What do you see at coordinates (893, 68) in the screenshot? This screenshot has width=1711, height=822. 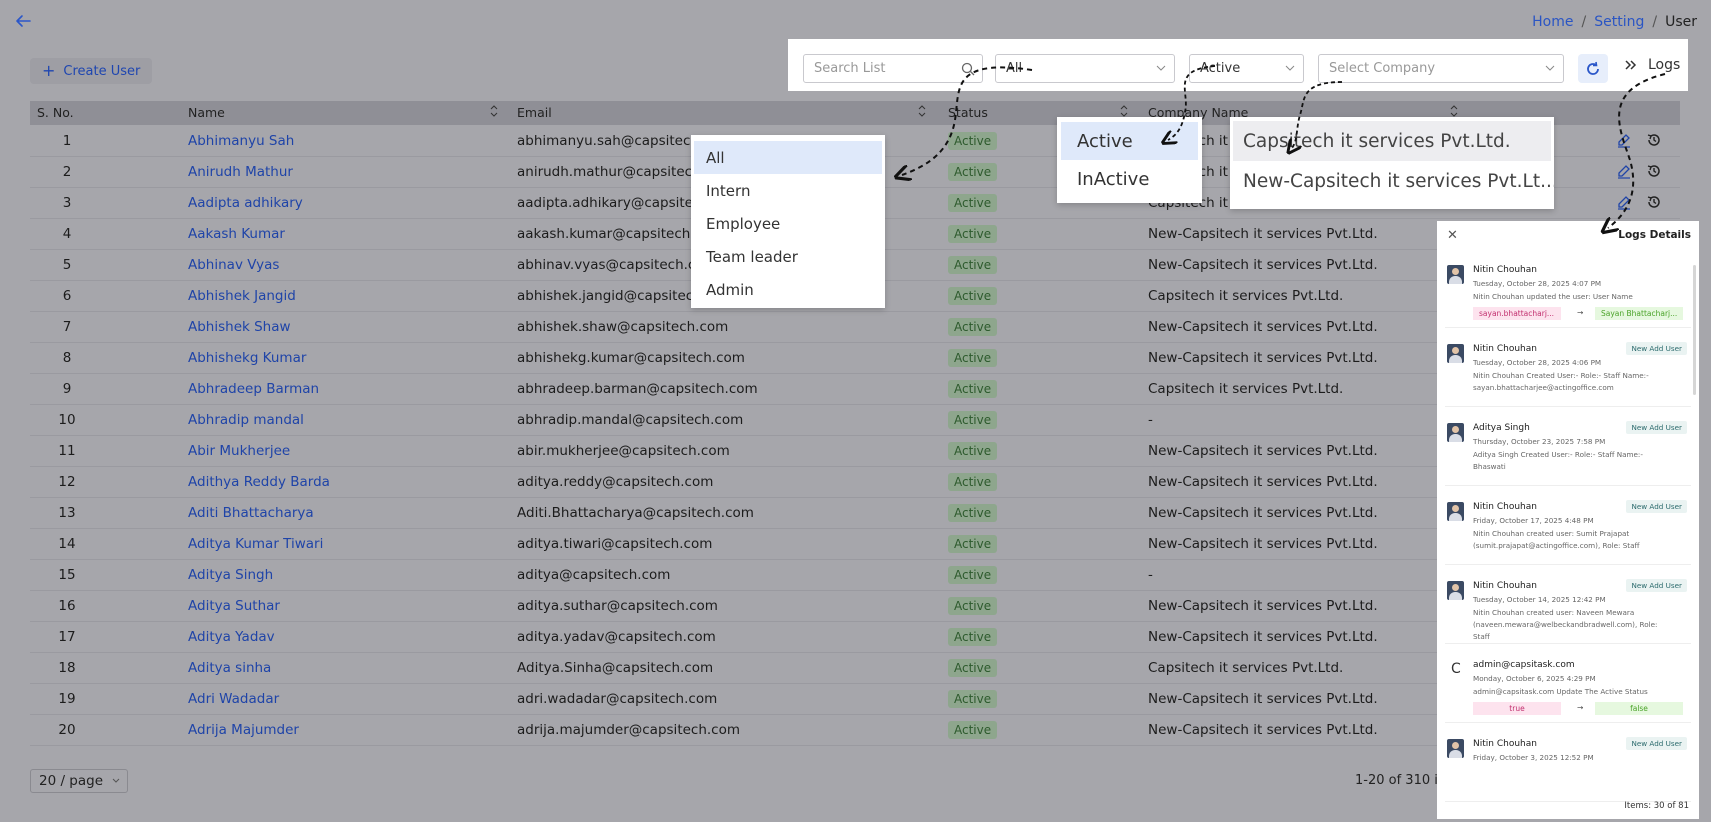 I see `search-input: Search List` at bounding box center [893, 68].